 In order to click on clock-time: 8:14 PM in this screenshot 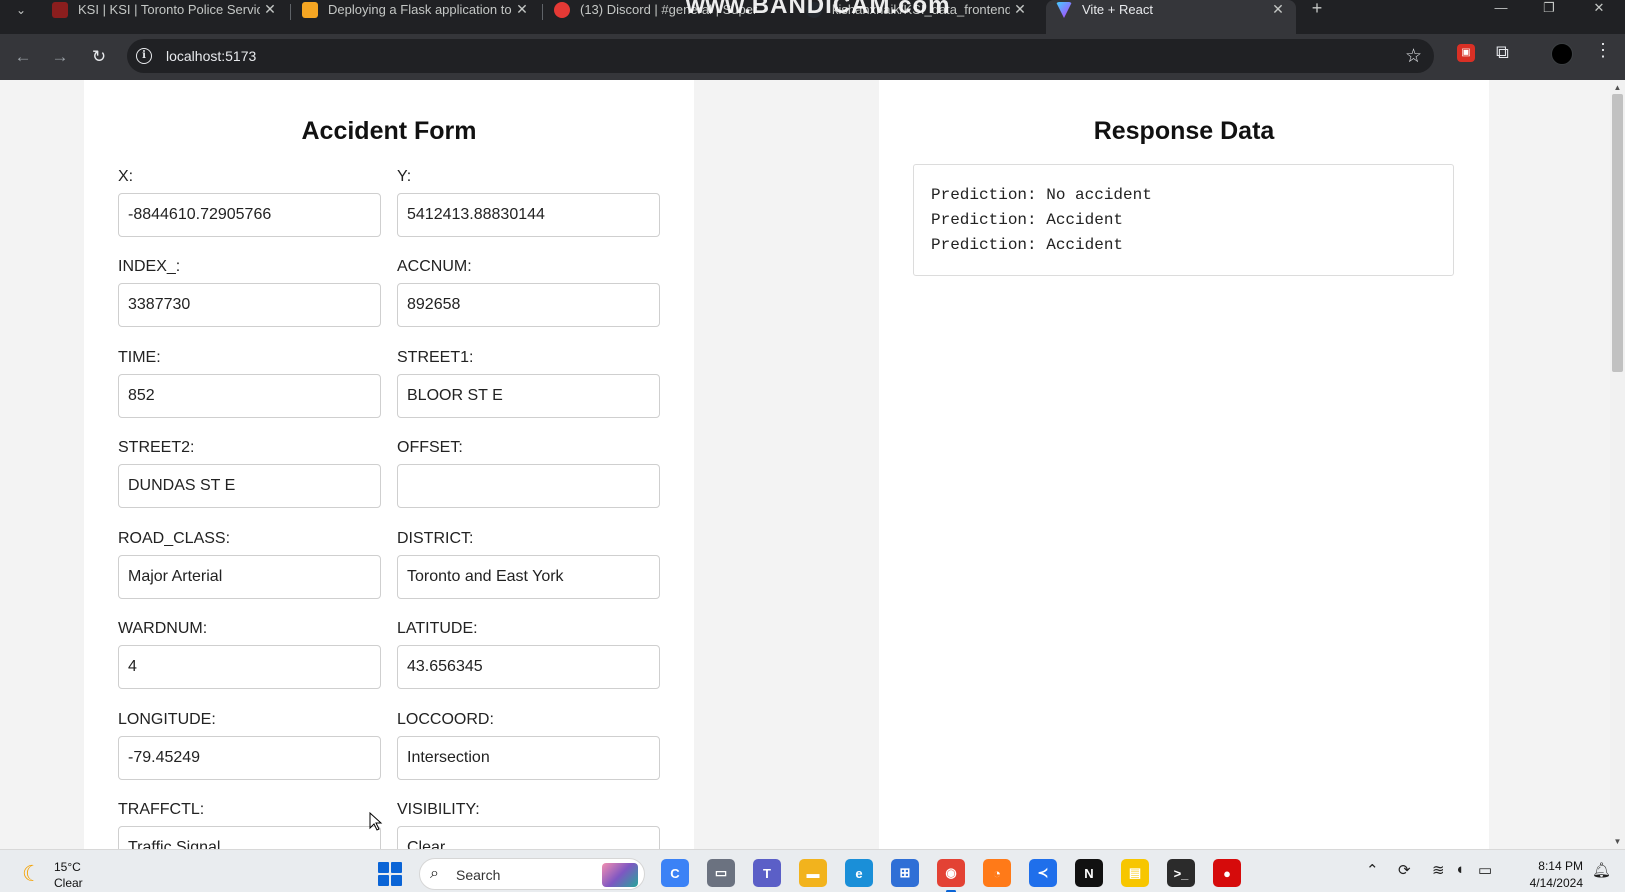, I will do `click(1553, 866)`.